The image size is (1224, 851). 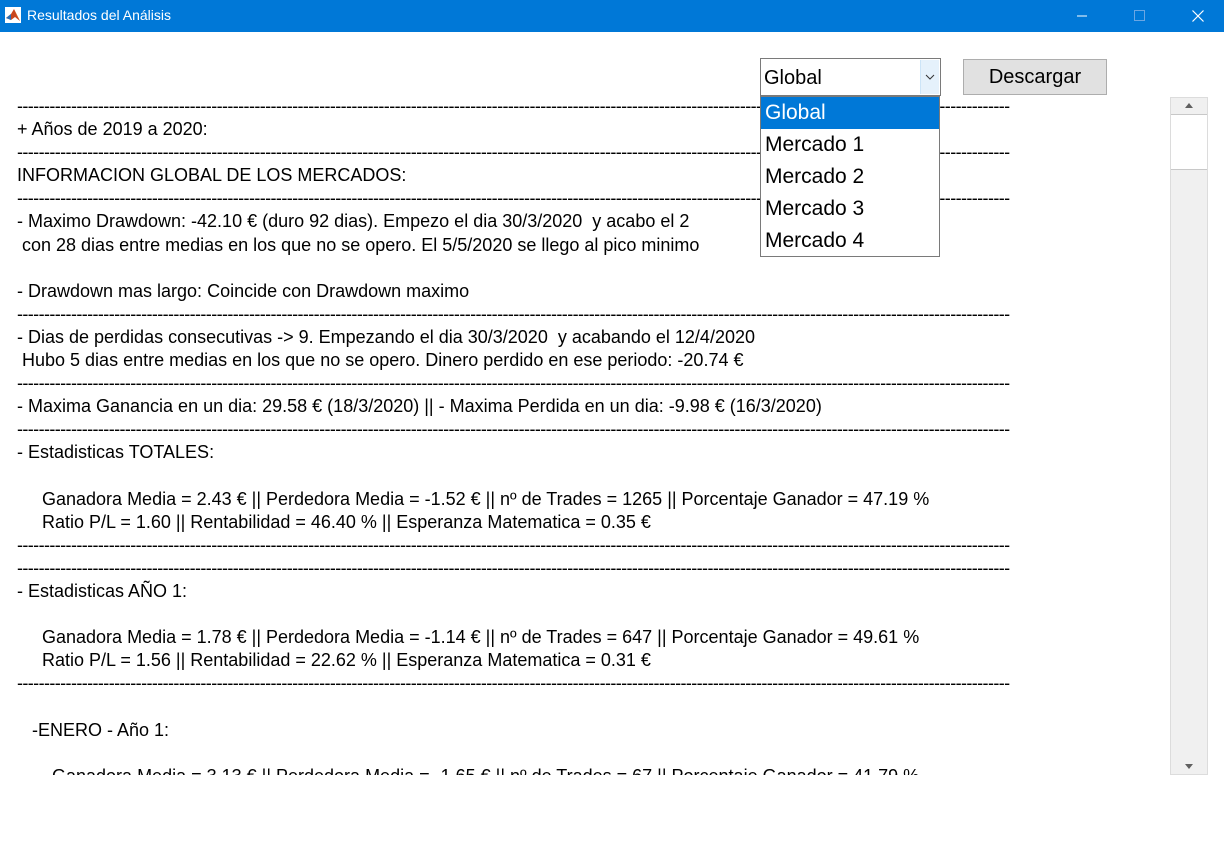 What do you see at coordinates (1196, 16) in the screenshot?
I see `close-button` at bounding box center [1196, 16].